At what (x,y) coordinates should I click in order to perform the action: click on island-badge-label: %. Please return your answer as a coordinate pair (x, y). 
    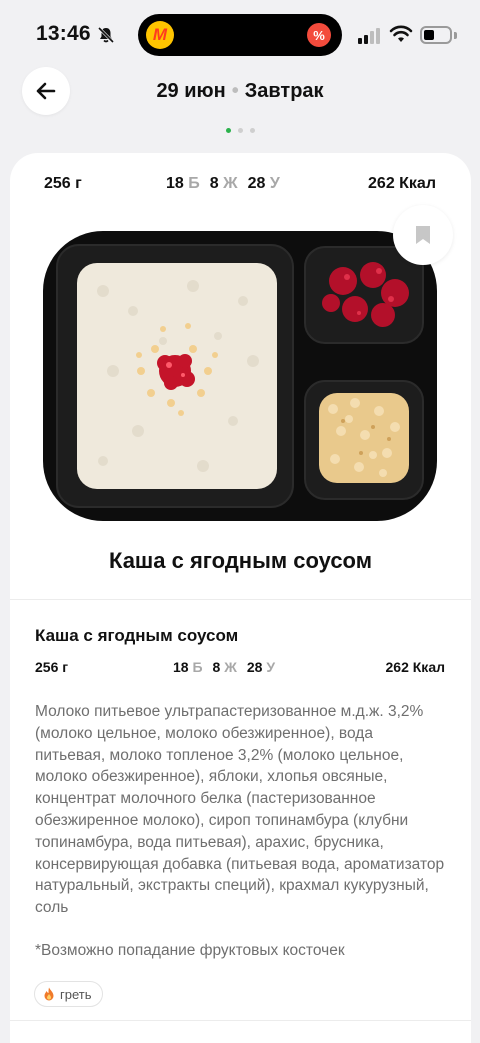
    Looking at the image, I should click on (319, 35).